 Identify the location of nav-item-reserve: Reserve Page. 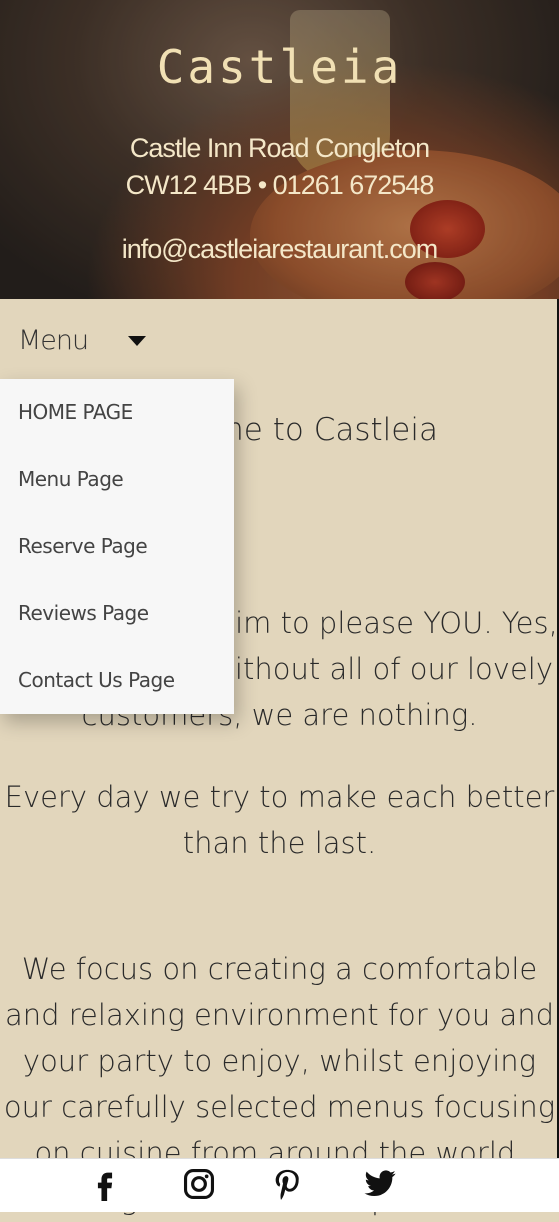
(117, 546).